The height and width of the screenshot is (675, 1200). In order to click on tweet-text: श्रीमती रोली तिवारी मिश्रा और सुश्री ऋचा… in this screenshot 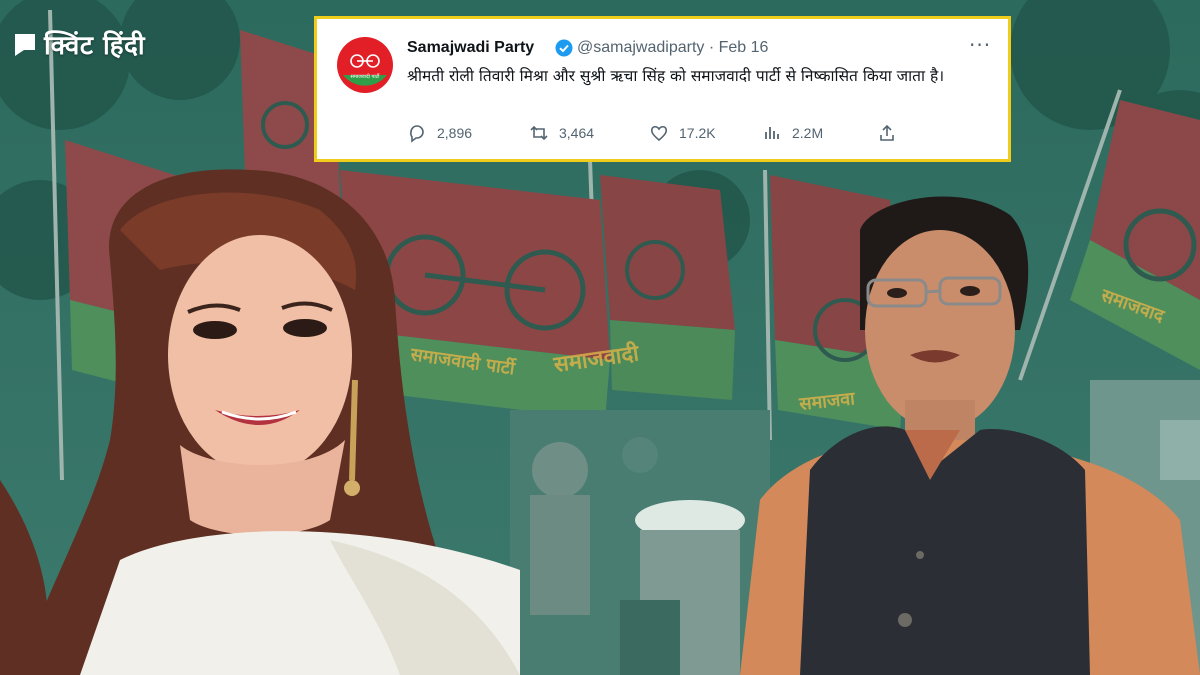, I will do `click(676, 76)`.